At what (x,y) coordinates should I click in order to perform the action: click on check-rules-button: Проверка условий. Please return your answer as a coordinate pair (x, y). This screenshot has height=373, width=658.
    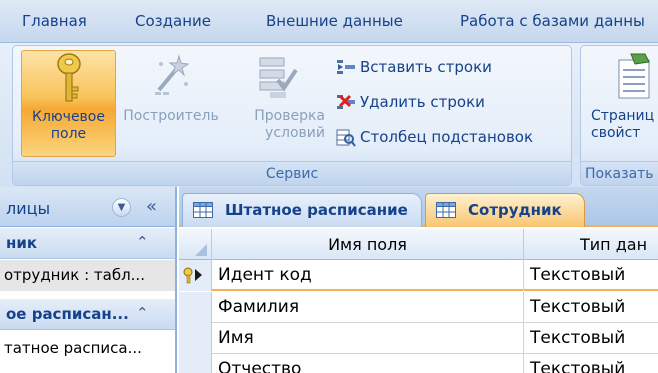
    Looking at the image, I should click on (278, 103).